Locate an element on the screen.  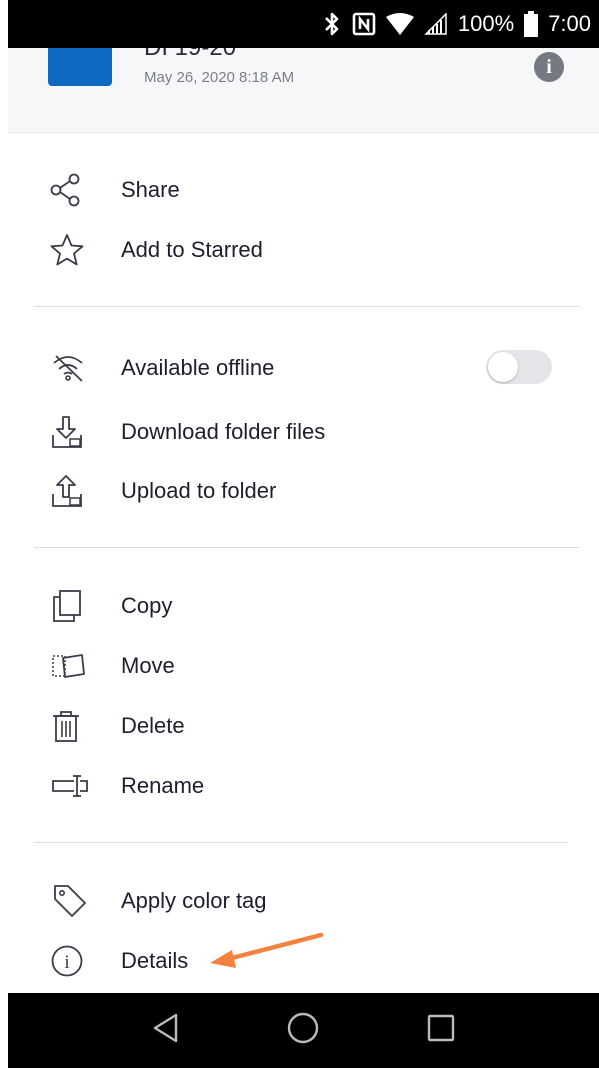
menu-item-rename: Rename is located at coordinates (127, 786).